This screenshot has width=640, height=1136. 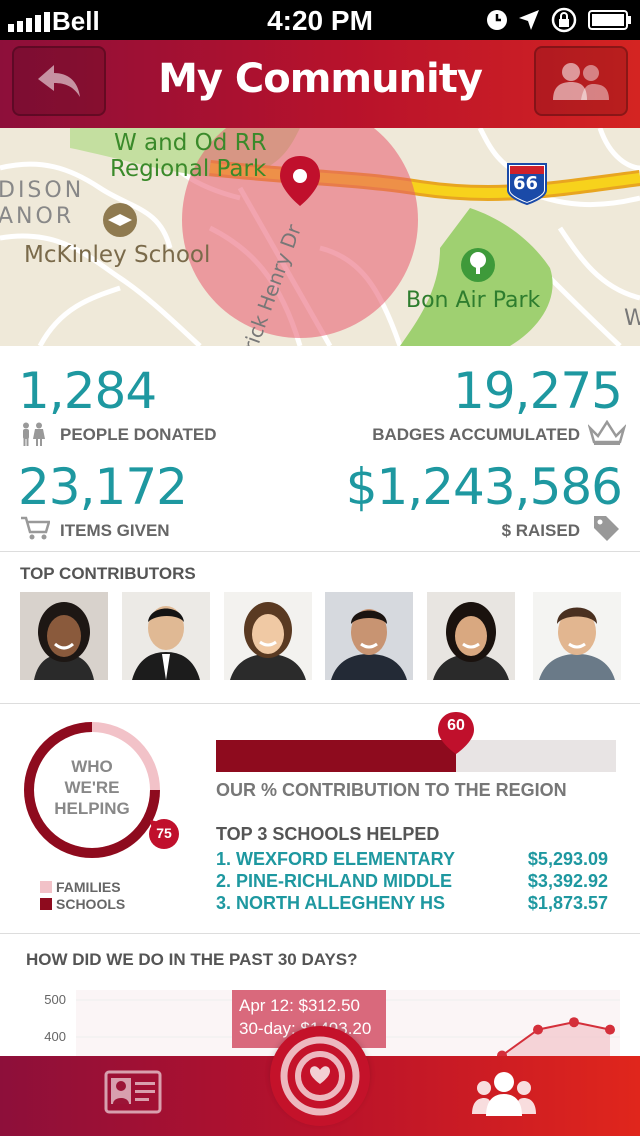 I want to click on nav-header: My Community, so click(x=320, y=84).